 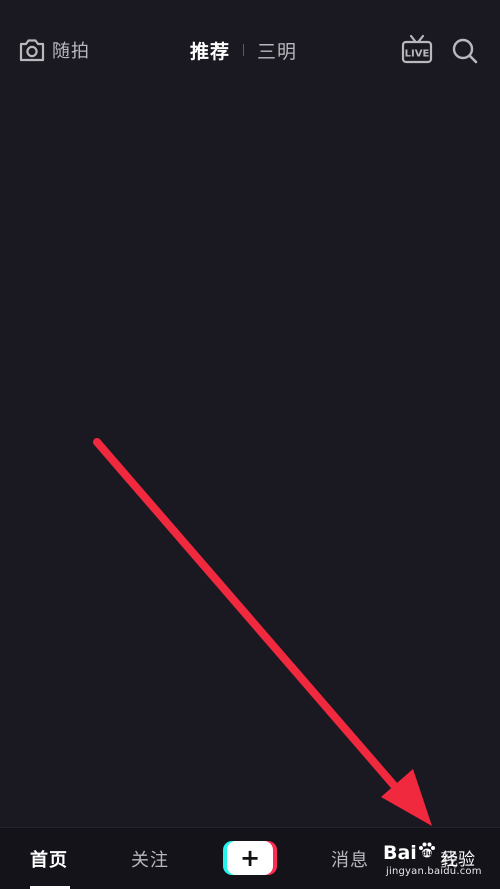 I want to click on snap-label: 随拍, so click(x=71, y=51).